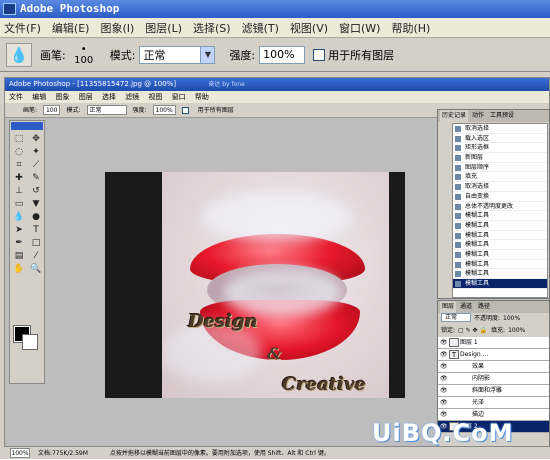 This screenshot has width=550, height=460. Describe the element at coordinates (163, 28) in the screenshot. I see `menu-layer: 图层(L)` at that location.